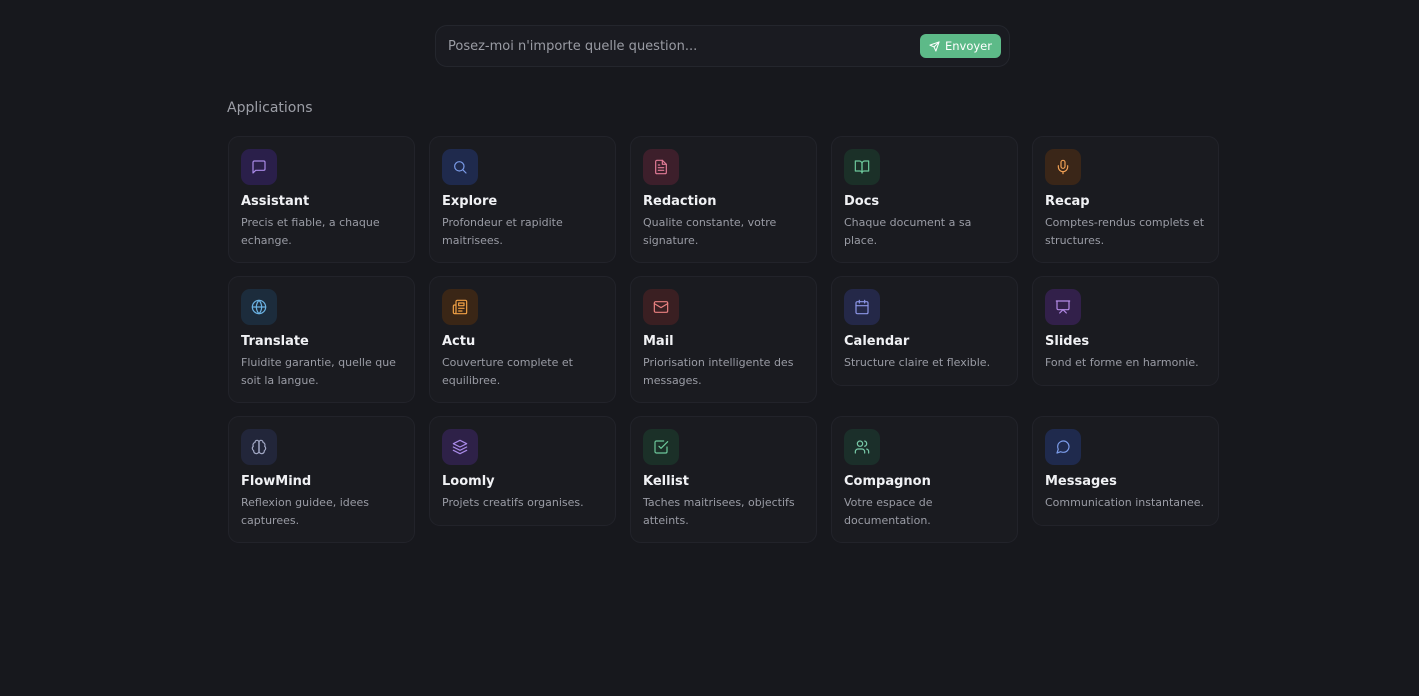 The image size is (1419, 696). Describe the element at coordinates (934, 46) in the screenshot. I see `send-icon` at that location.